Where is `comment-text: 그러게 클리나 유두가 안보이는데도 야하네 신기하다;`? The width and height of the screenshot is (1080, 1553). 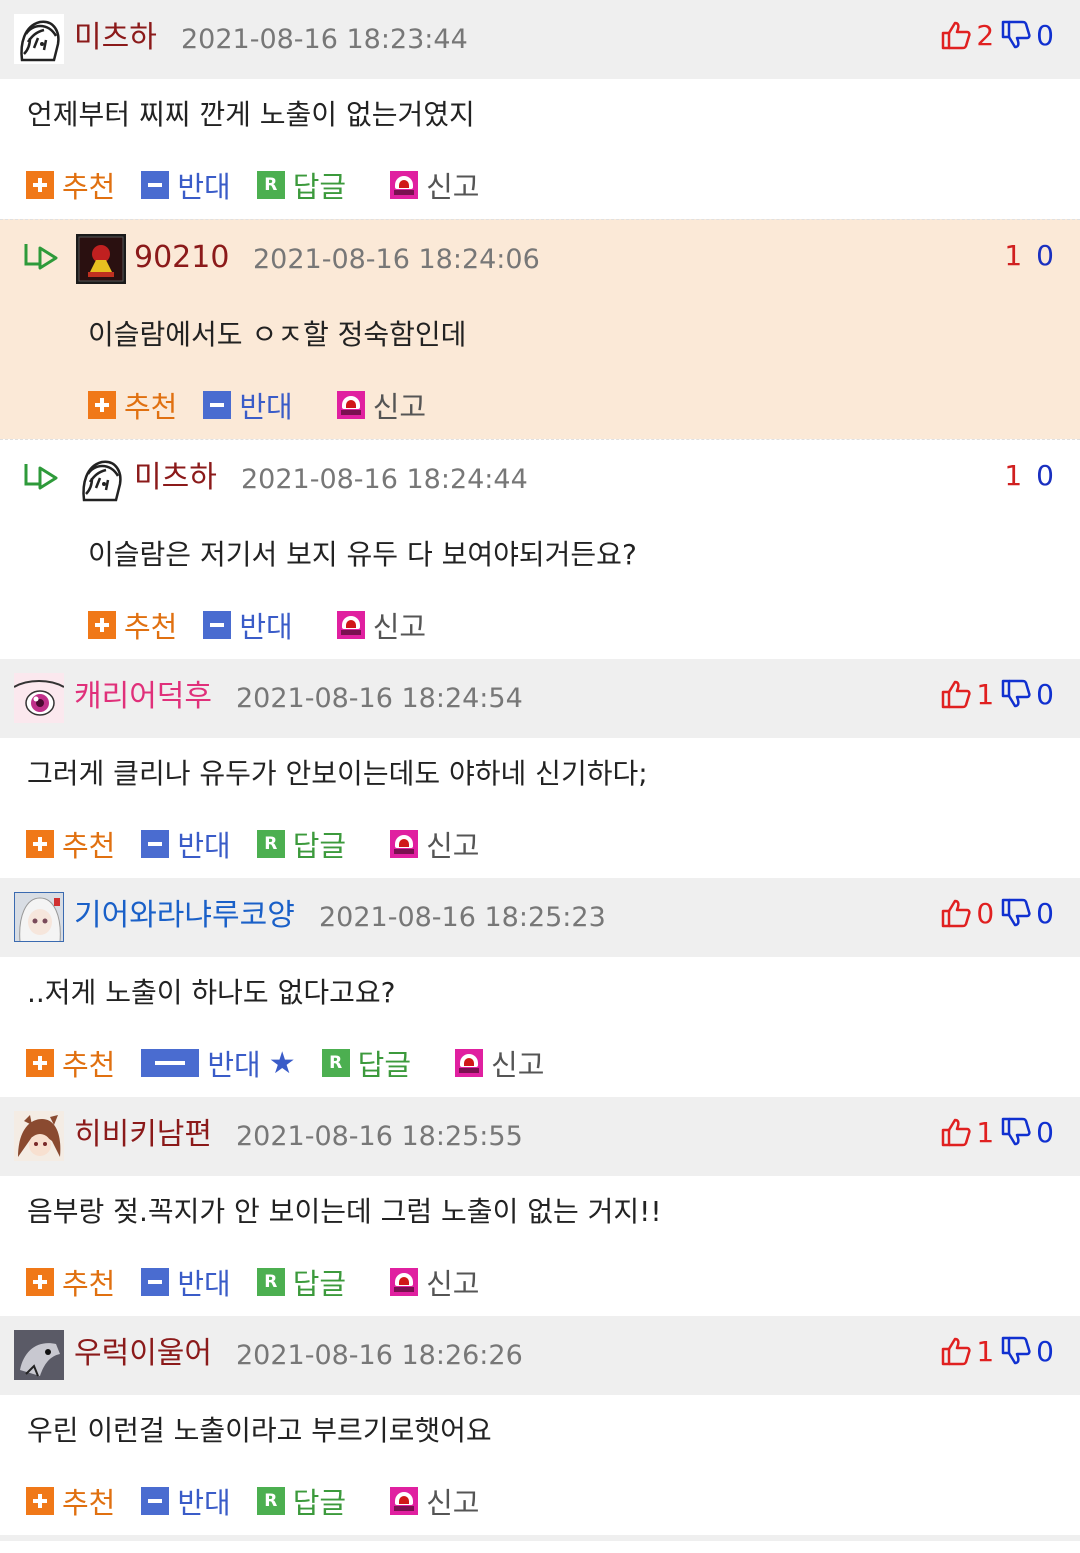
comment-text: 그러게 클리나 유두가 안보이는데도 야하네 신기하다; is located at coordinates (337, 773).